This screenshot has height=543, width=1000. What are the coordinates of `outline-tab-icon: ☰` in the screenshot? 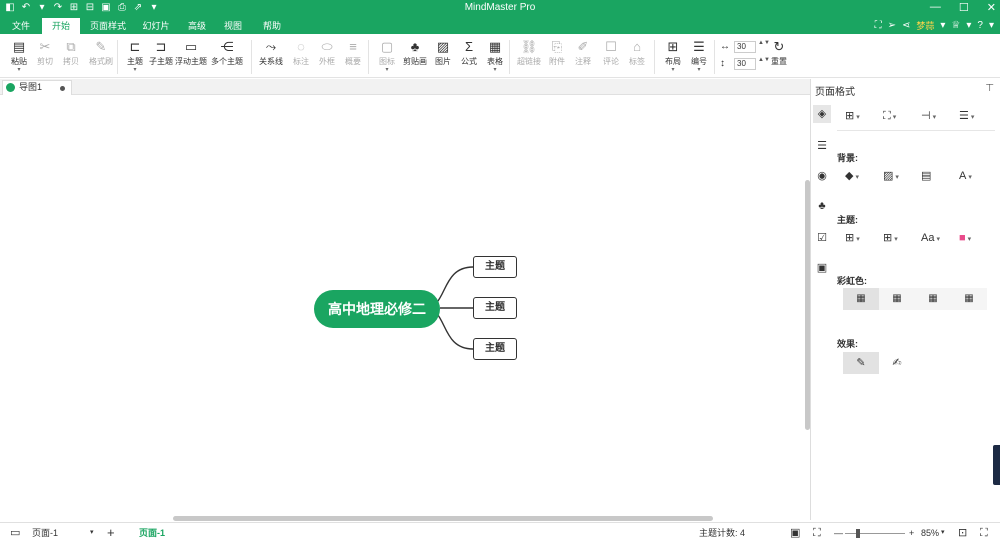 It's located at (822, 146).